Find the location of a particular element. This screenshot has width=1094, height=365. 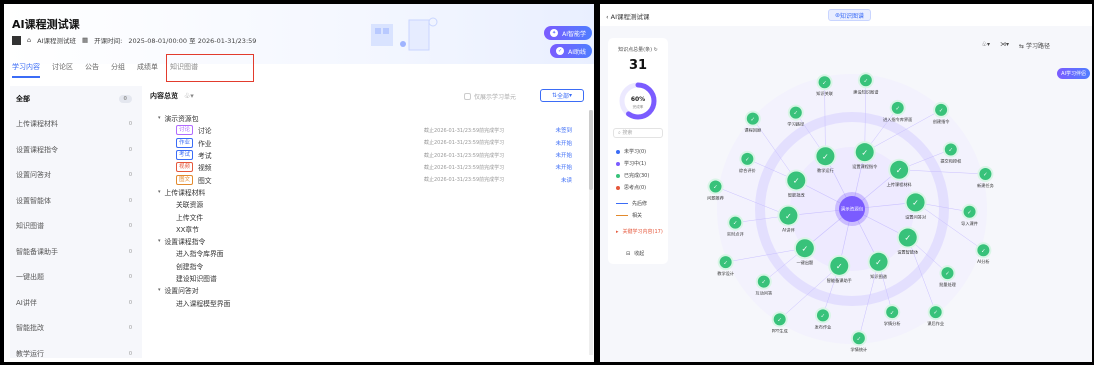

item-label: 创建指令 is located at coordinates (190, 266).